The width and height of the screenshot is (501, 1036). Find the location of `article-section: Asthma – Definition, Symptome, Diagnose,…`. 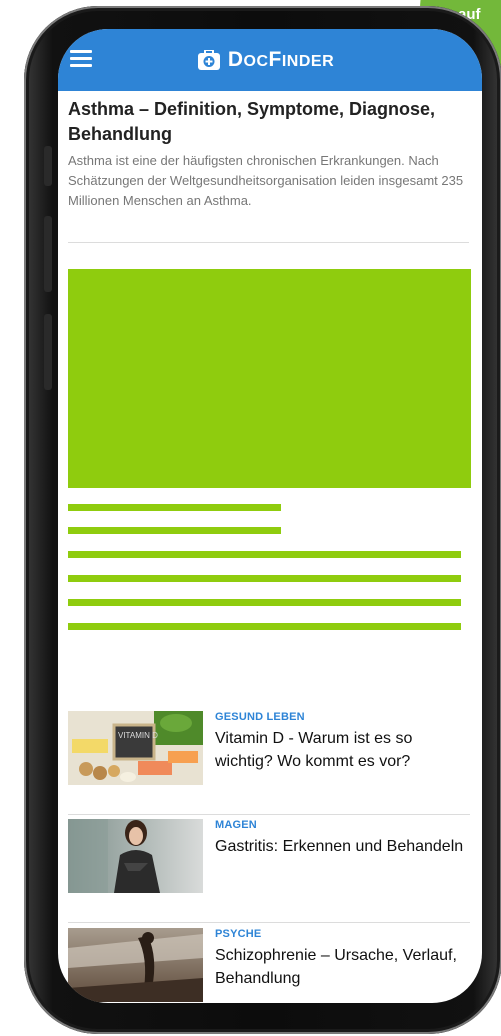

article-section: Asthma – Definition, Symptome, Diagnose,… is located at coordinates (270, 151).